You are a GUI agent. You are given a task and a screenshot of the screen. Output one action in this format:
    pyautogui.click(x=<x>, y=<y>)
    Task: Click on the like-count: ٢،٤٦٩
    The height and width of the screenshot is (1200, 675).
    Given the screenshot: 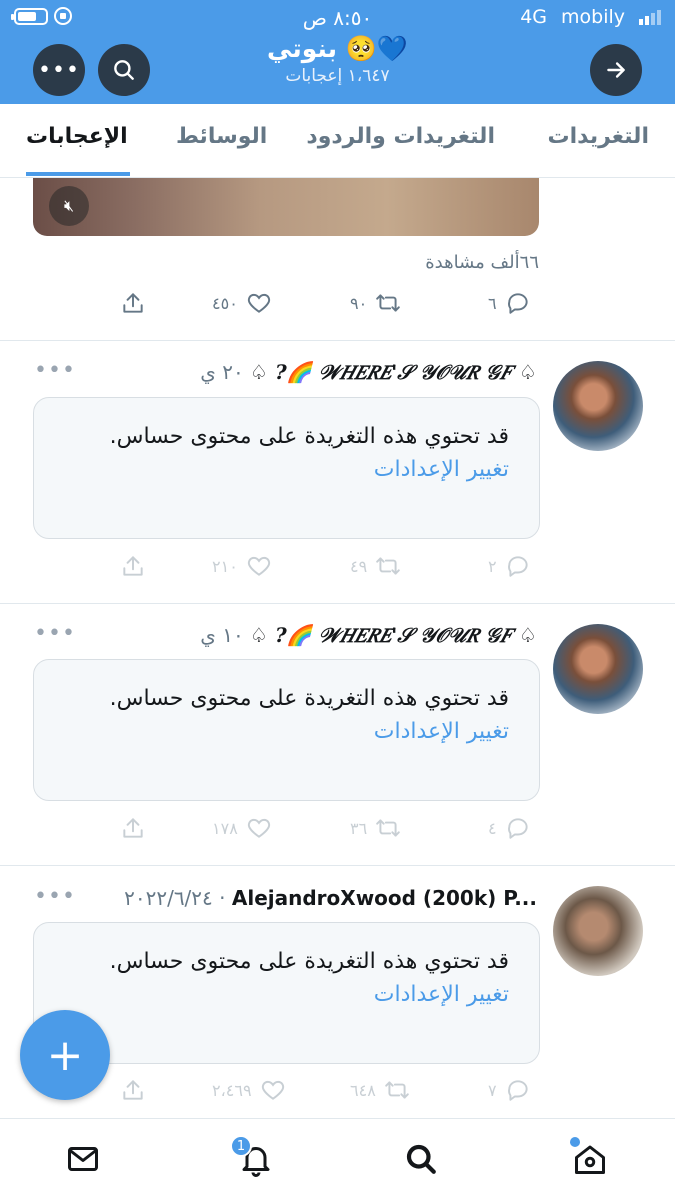 What is the action you would take?
    pyautogui.click(x=232, y=1090)
    